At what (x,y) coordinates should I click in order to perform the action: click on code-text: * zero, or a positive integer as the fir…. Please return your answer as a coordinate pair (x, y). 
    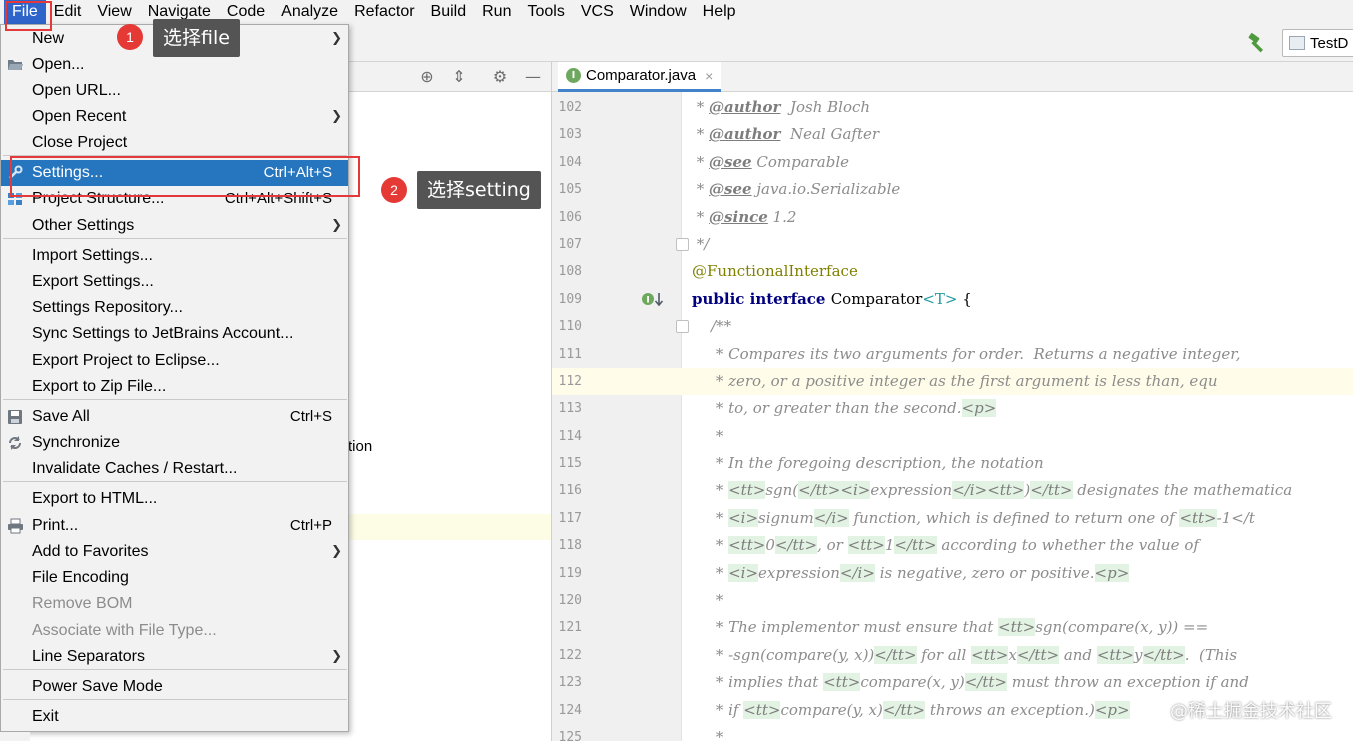
    Looking at the image, I should click on (1017, 381).